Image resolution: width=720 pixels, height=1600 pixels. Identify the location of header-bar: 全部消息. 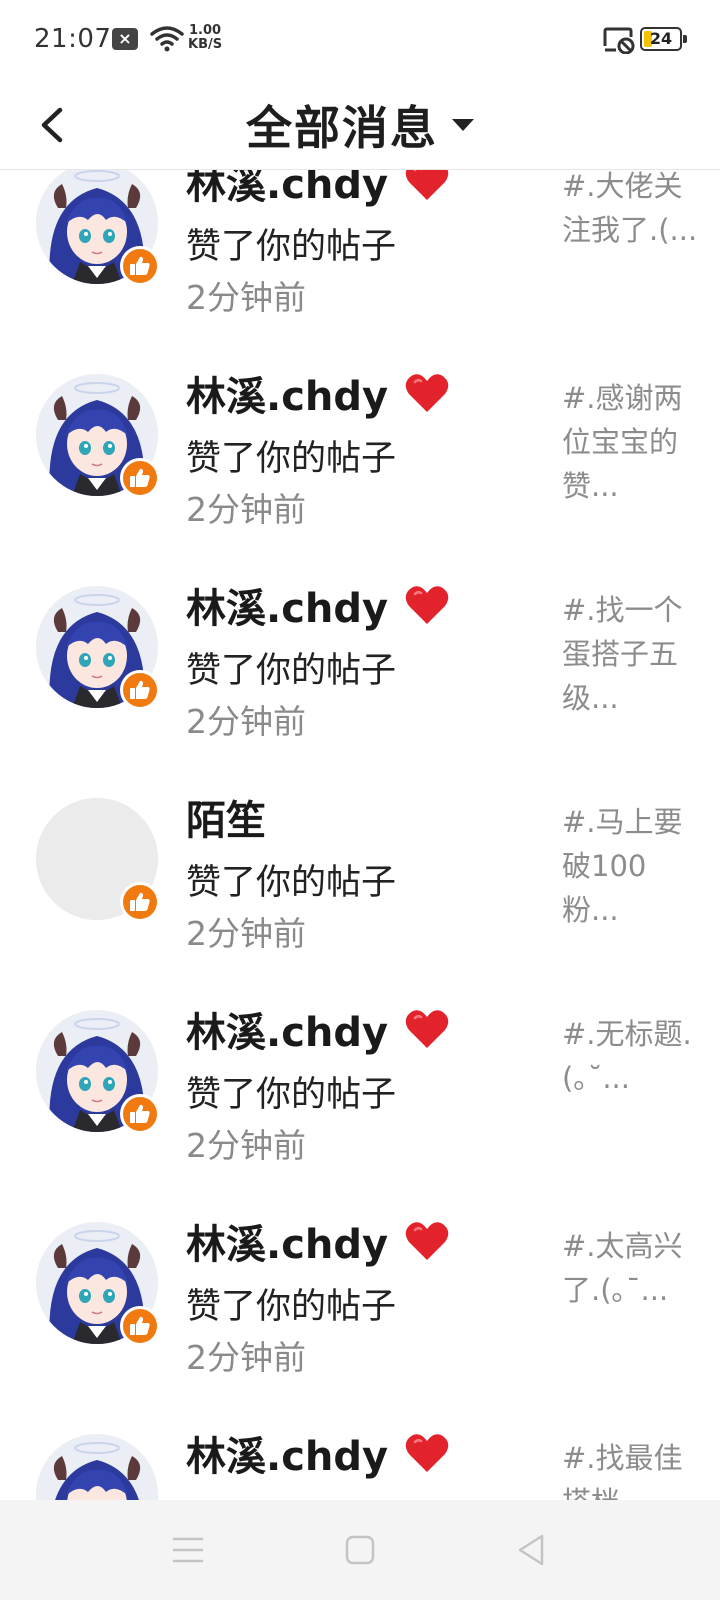
(360, 125).